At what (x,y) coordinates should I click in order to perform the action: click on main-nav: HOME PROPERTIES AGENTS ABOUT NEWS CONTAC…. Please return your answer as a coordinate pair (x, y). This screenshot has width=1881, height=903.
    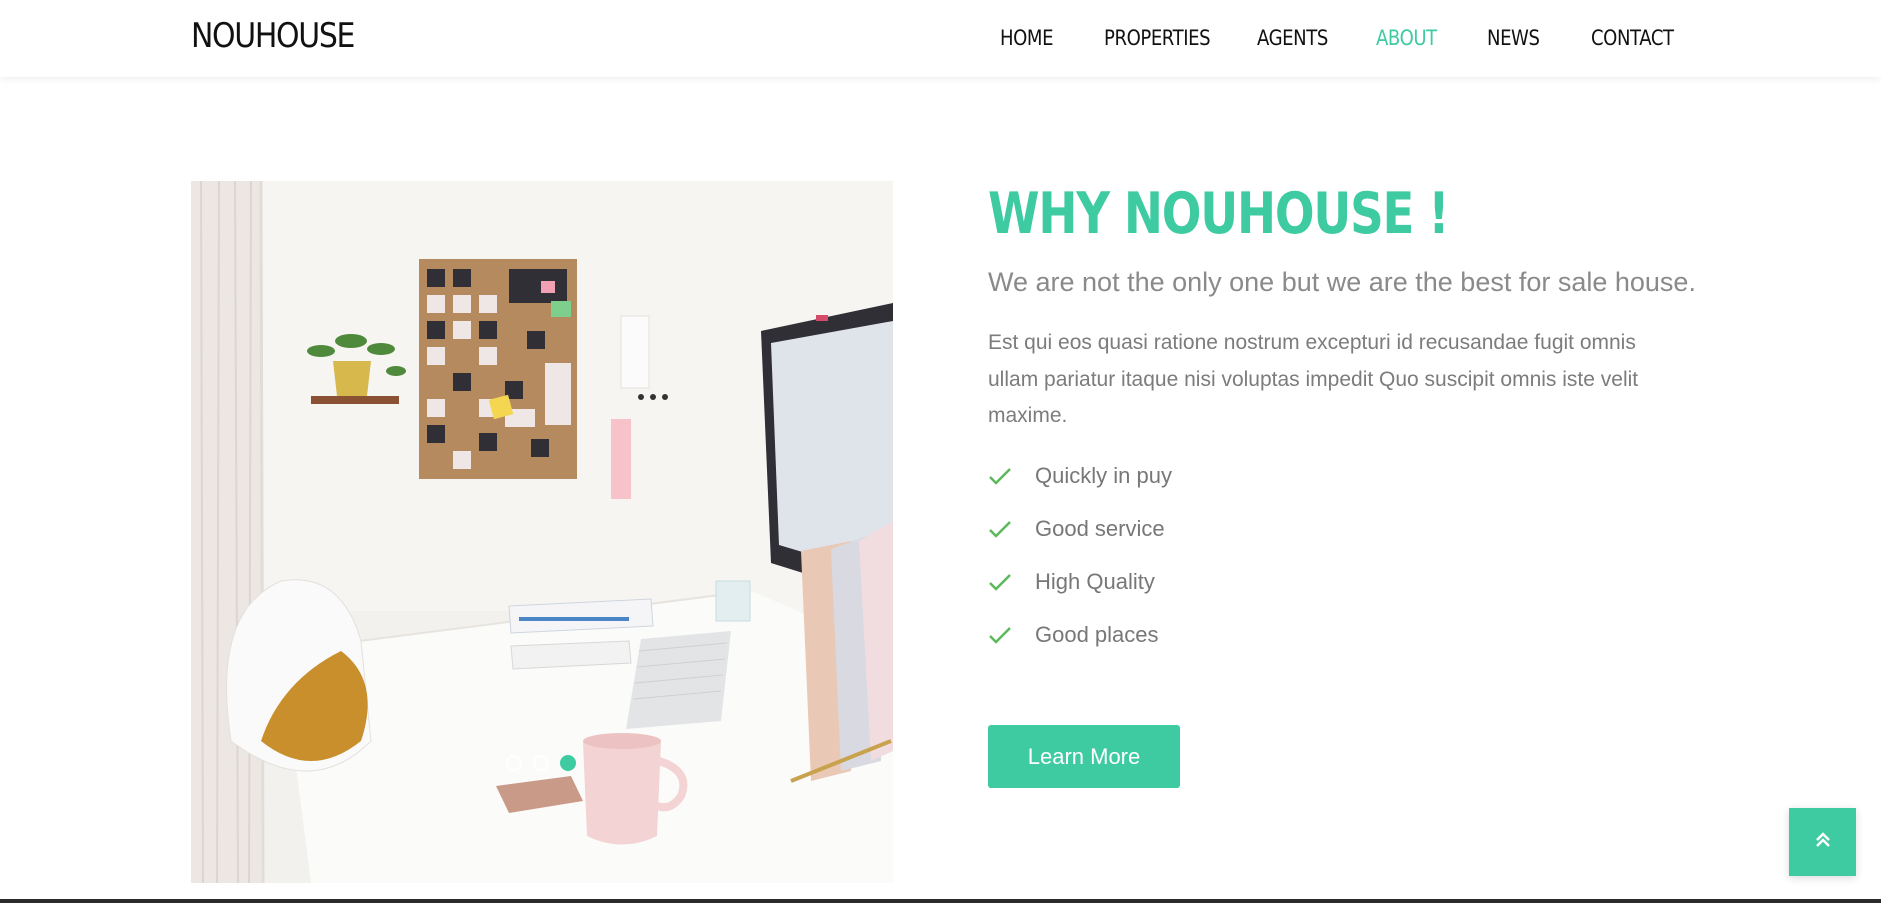
    Looking at the image, I should click on (940, 41).